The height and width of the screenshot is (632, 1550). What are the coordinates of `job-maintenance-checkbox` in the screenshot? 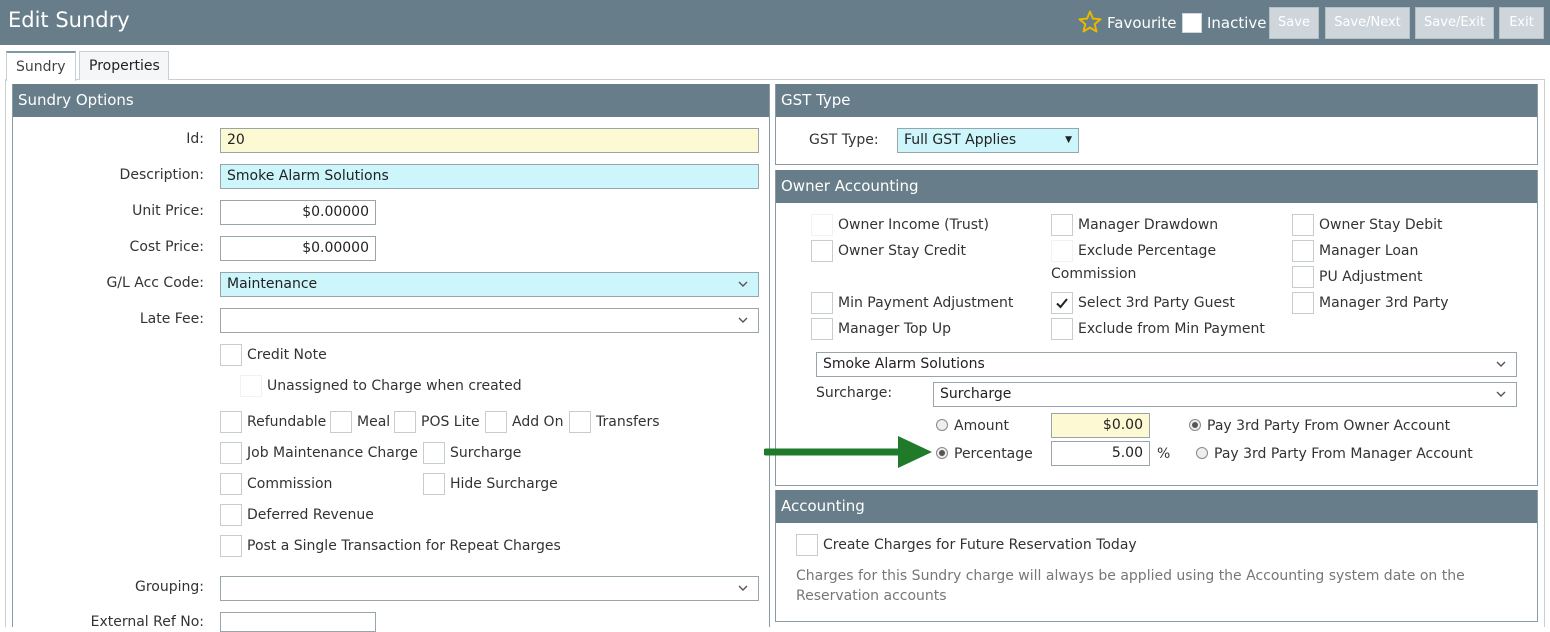 It's located at (231, 453).